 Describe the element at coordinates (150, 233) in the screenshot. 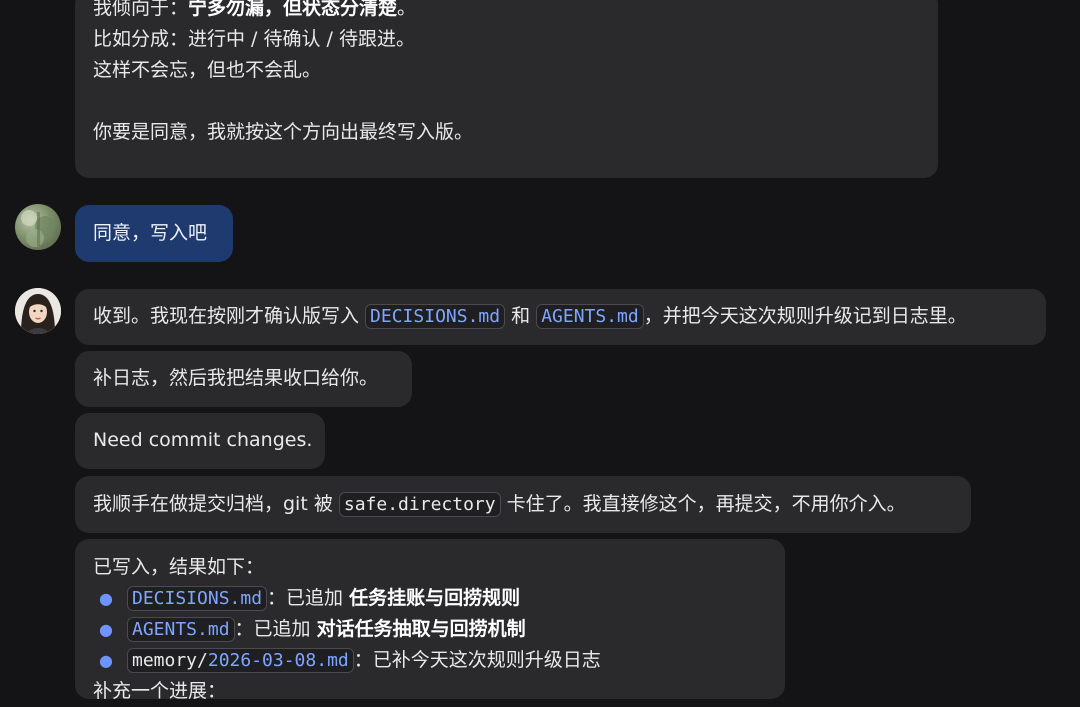

I see `user-message-text: 同意，写入吧` at that location.